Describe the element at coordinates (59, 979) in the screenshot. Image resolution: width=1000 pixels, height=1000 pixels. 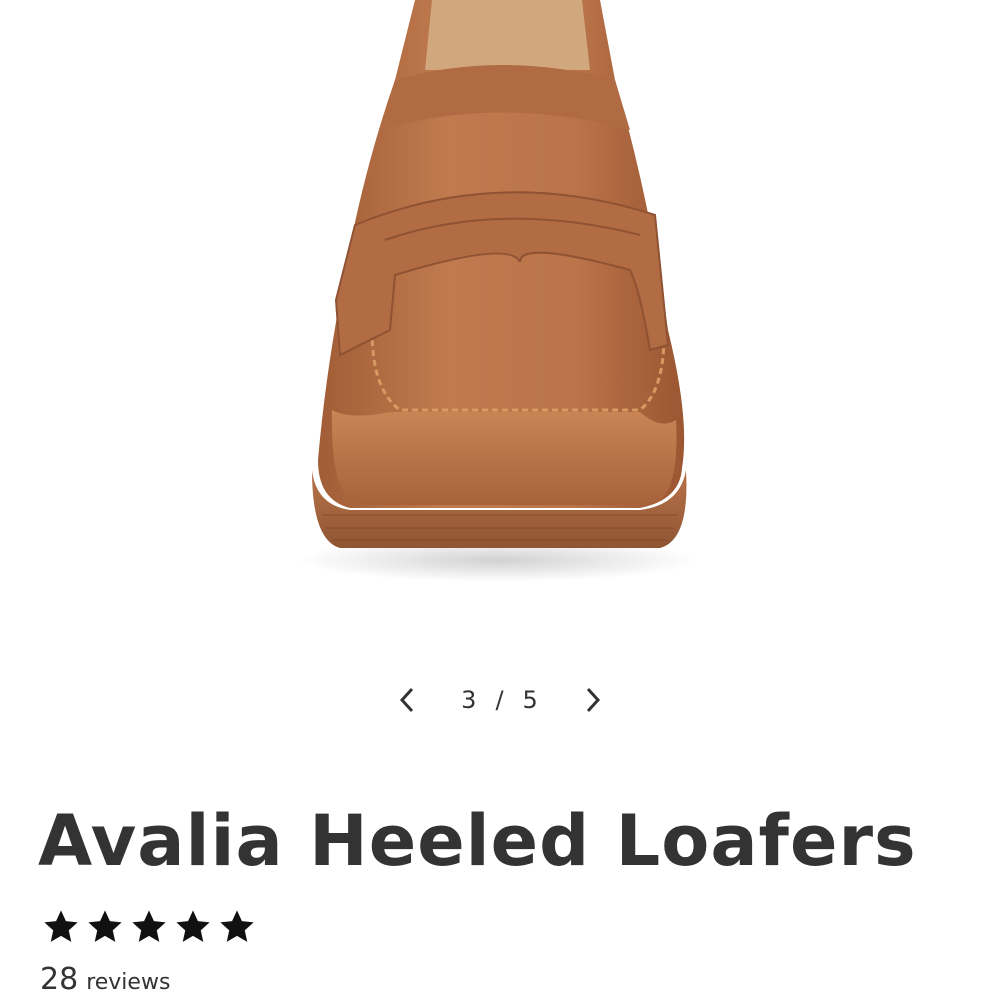
I see `review-count: 28` at that location.